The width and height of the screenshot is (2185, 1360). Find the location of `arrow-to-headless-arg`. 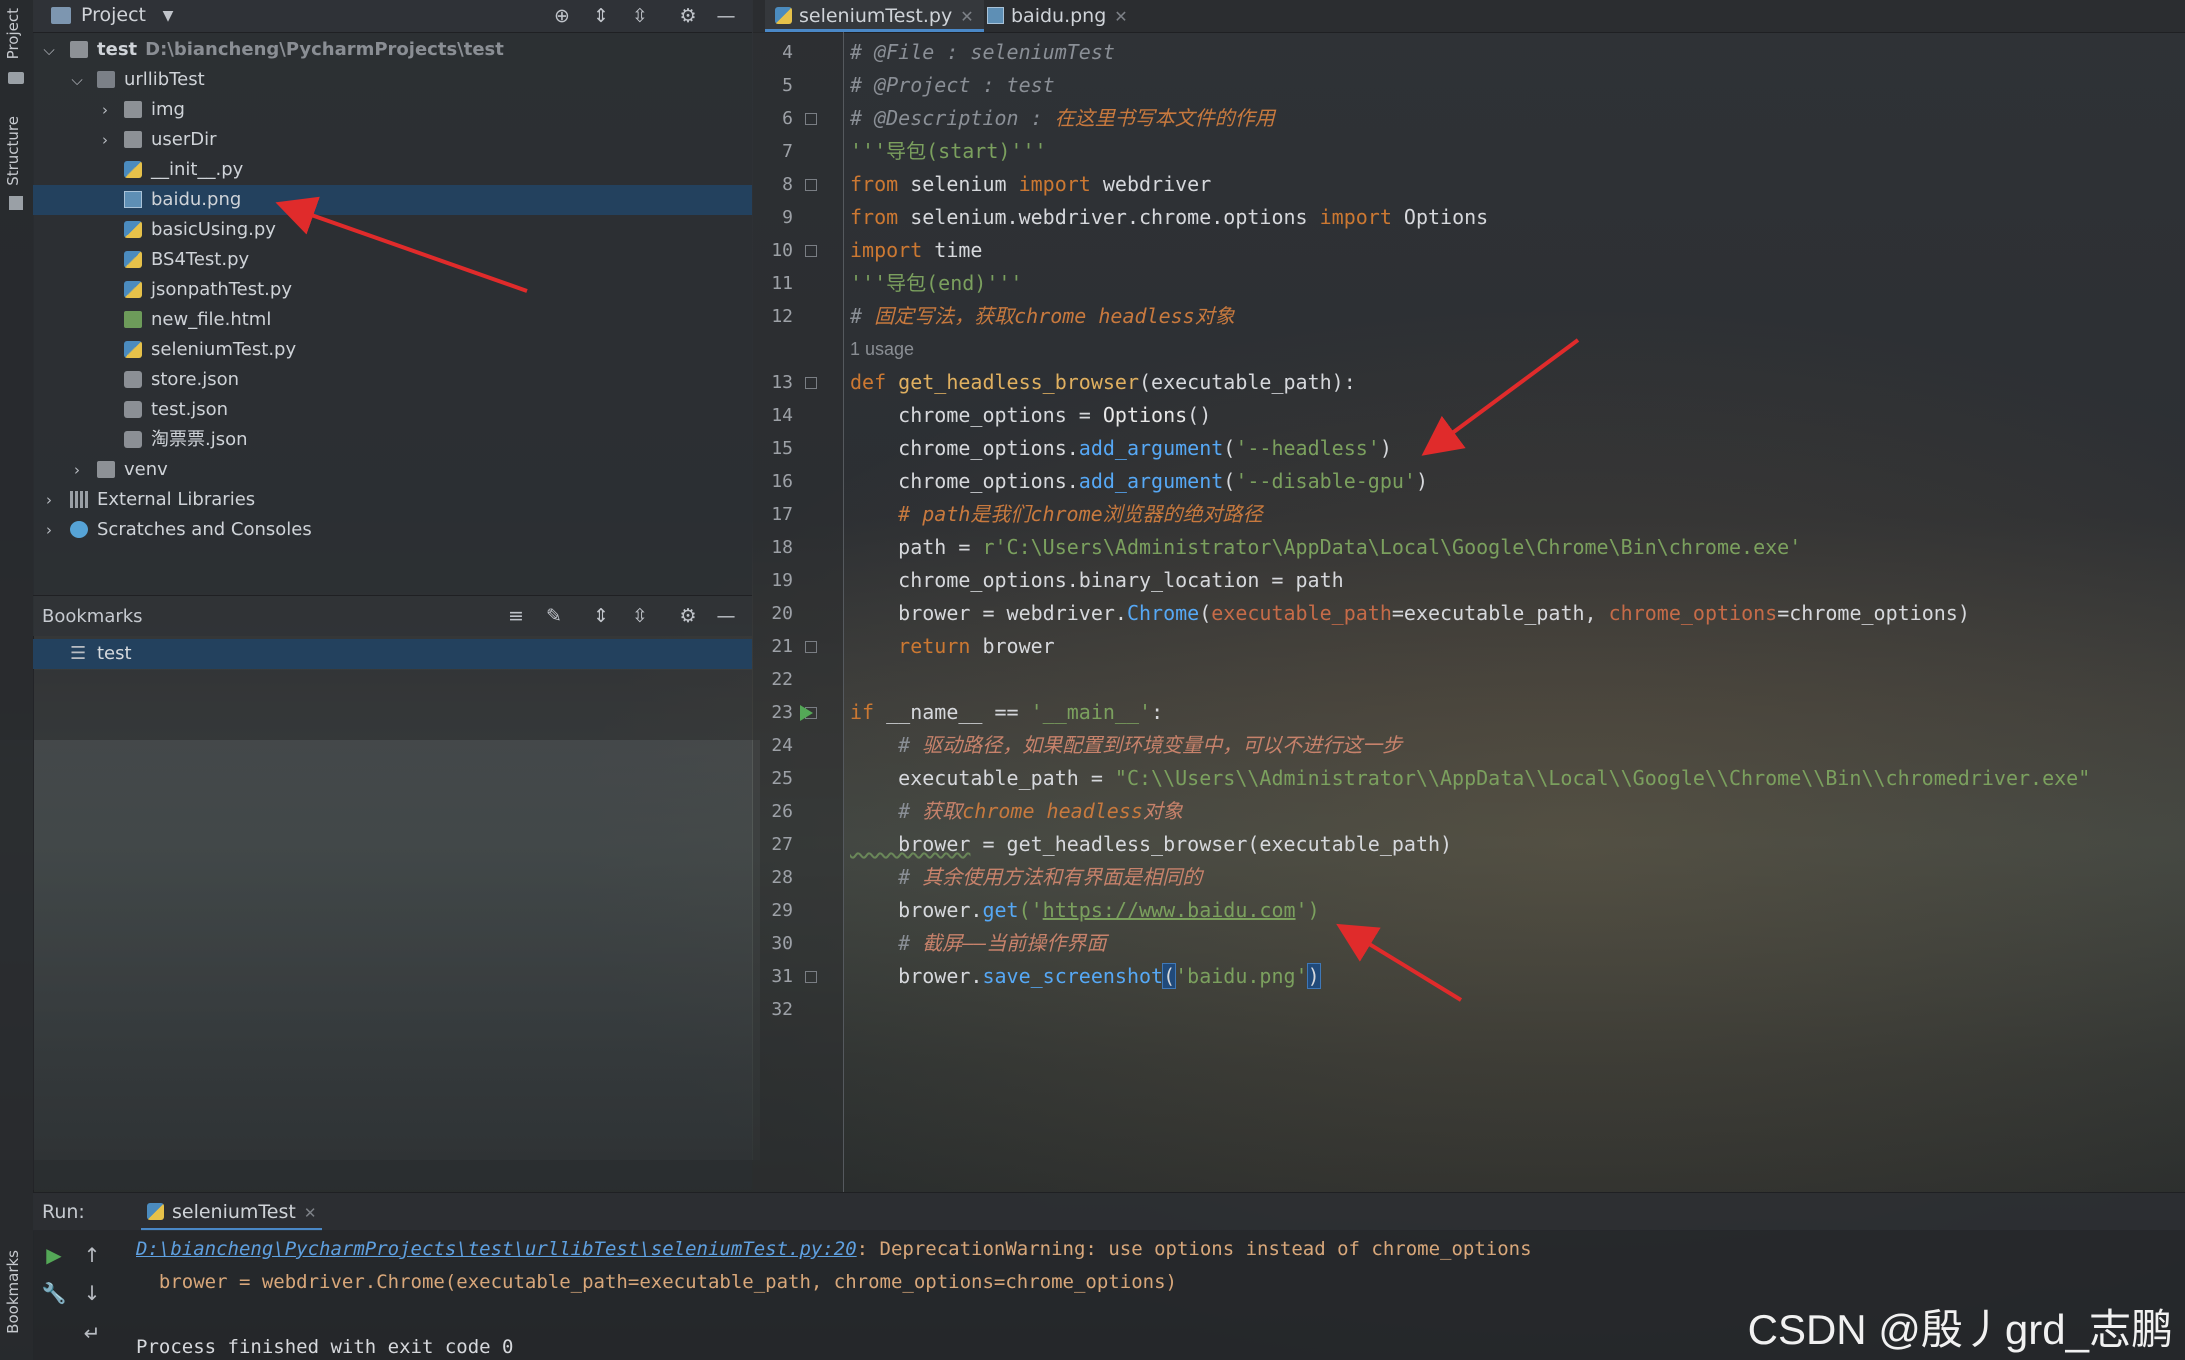

arrow-to-headless-arg is located at coordinates (1500, 397).